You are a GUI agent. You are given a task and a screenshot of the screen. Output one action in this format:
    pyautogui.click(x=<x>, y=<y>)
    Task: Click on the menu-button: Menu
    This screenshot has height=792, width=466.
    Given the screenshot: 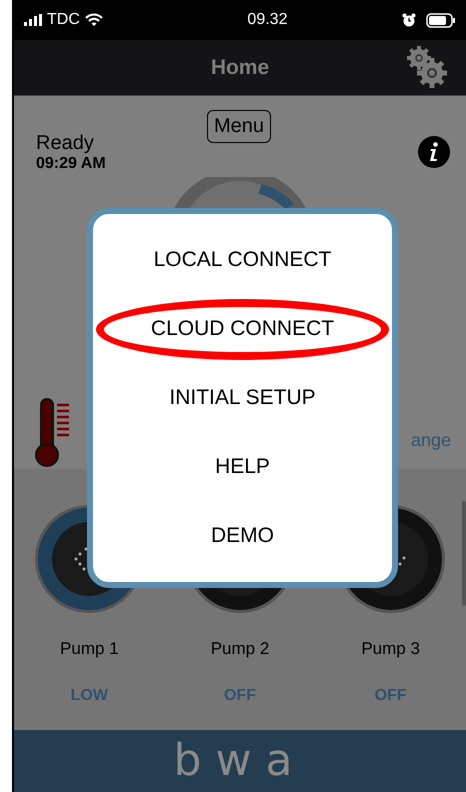 What is the action you would take?
    pyautogui.click(x=239, y=126)
    